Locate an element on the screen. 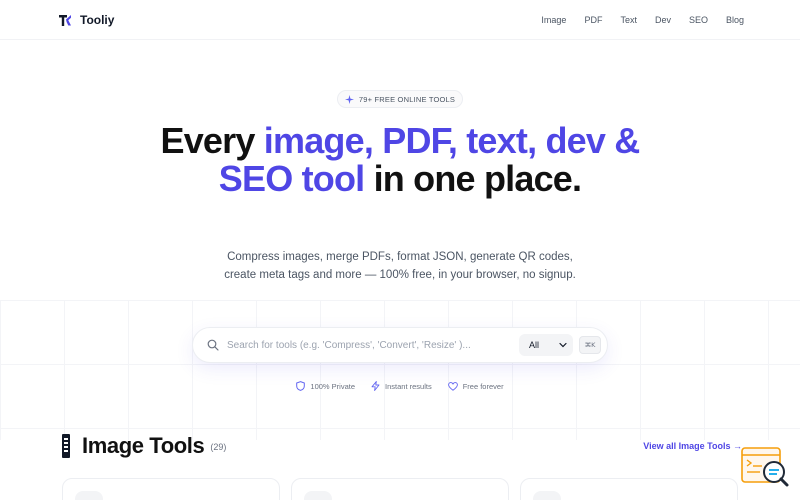 The width and height of the screenshot is (800, 500). heart-icon is located at coordinates (452, 386).